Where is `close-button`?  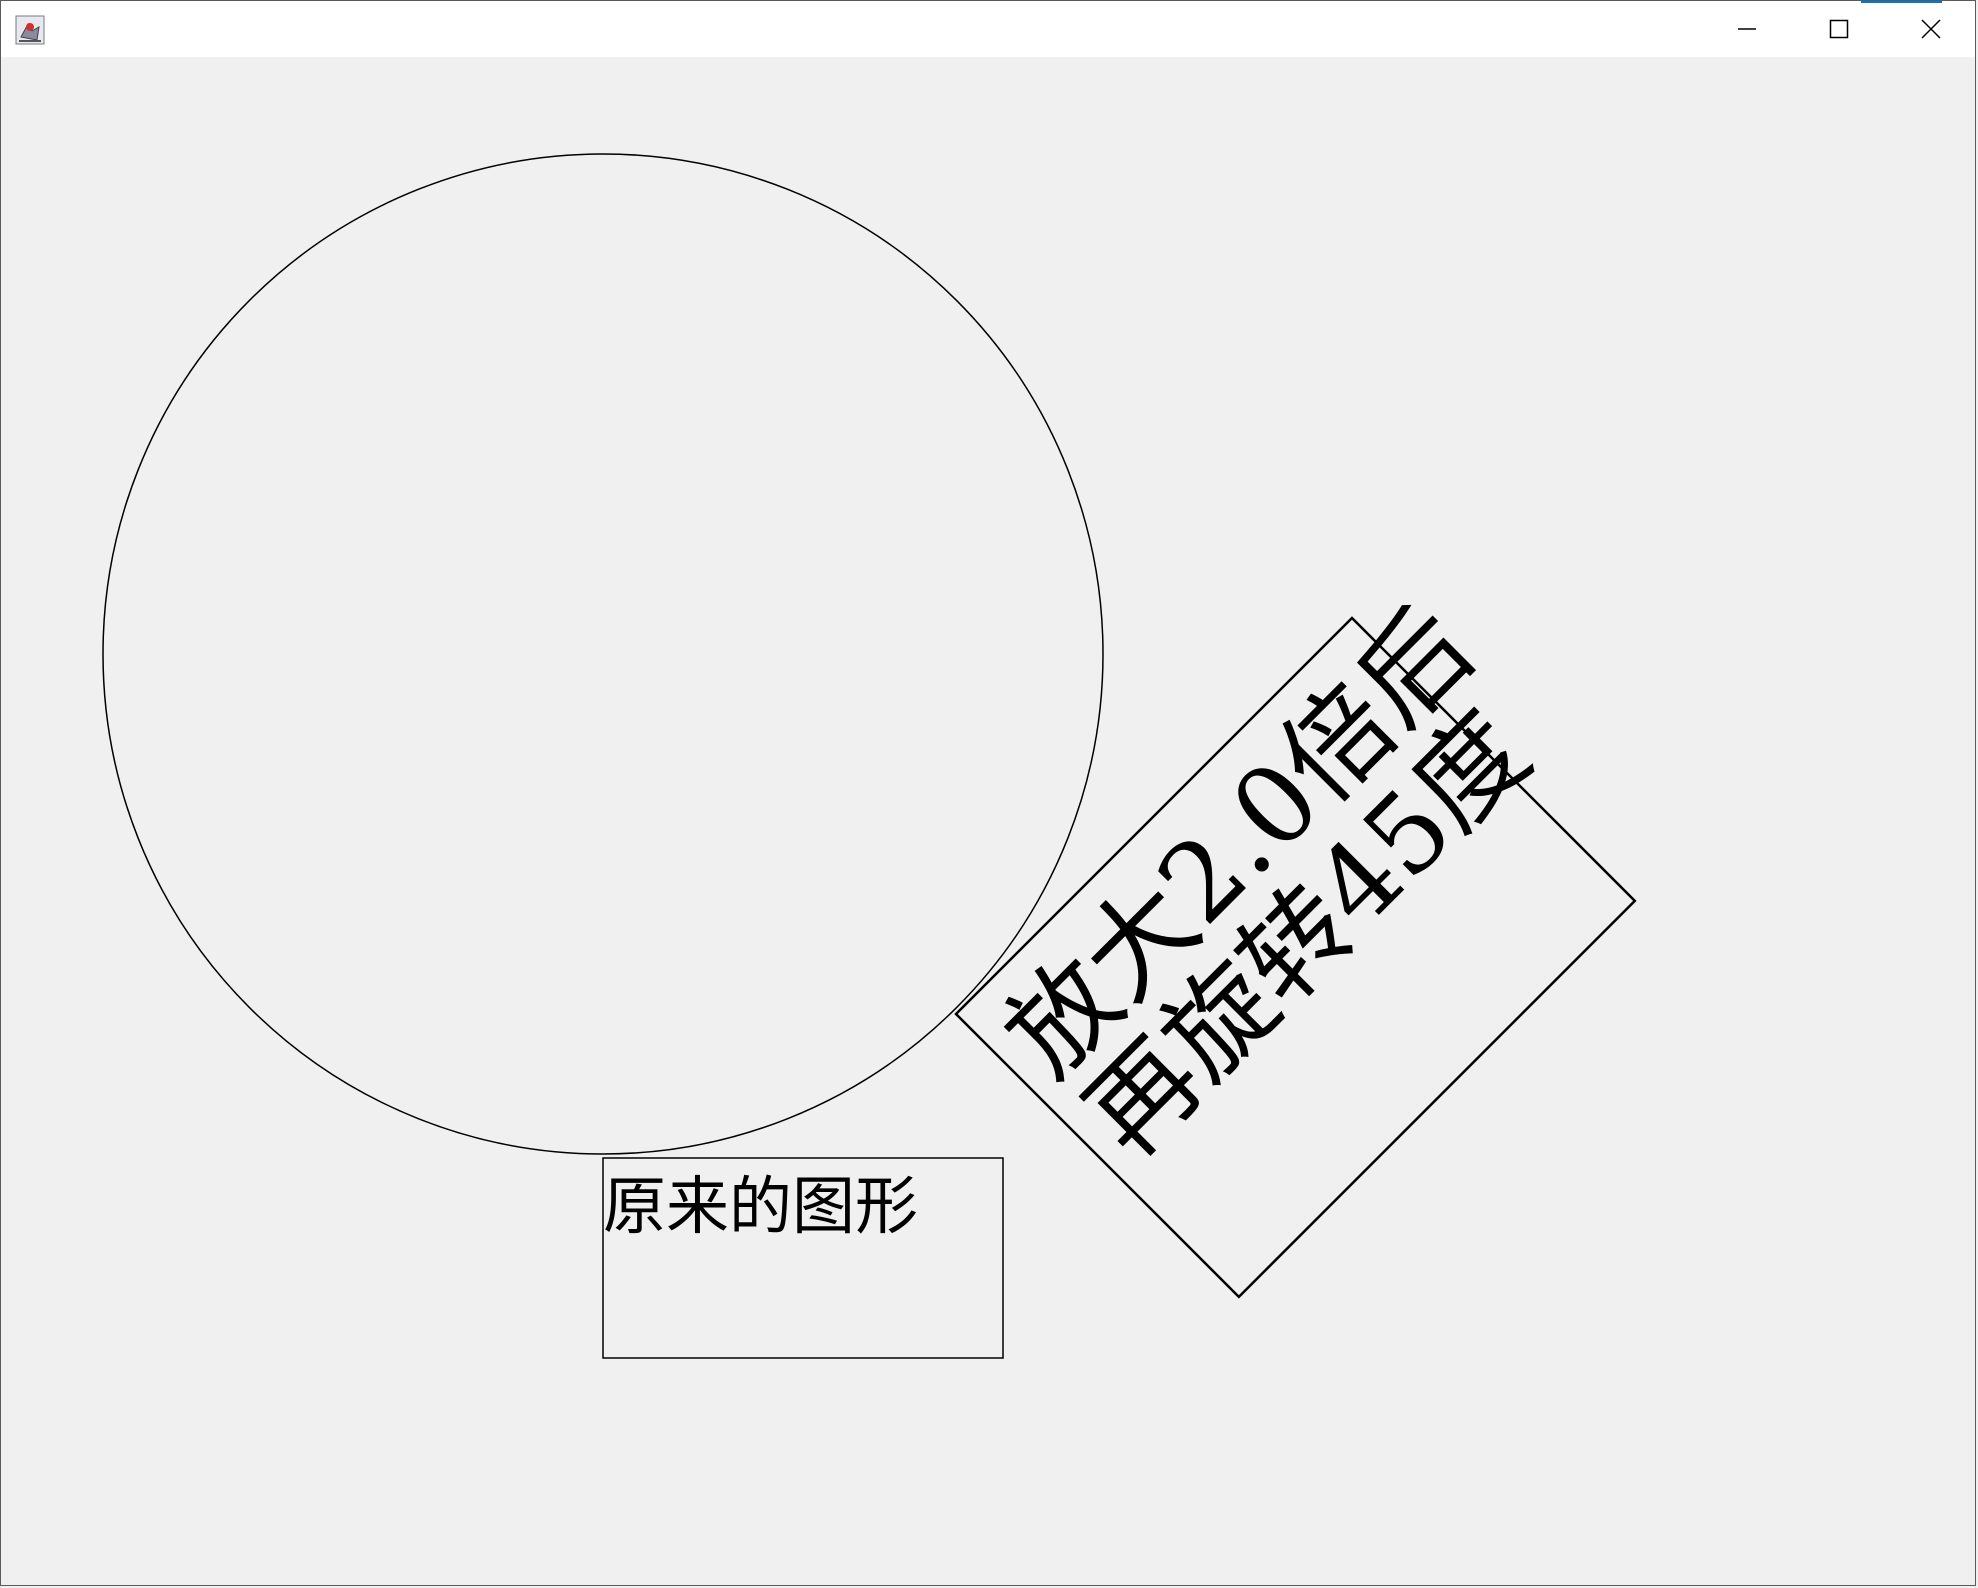
close-button is located at coordinates (1930, 29).